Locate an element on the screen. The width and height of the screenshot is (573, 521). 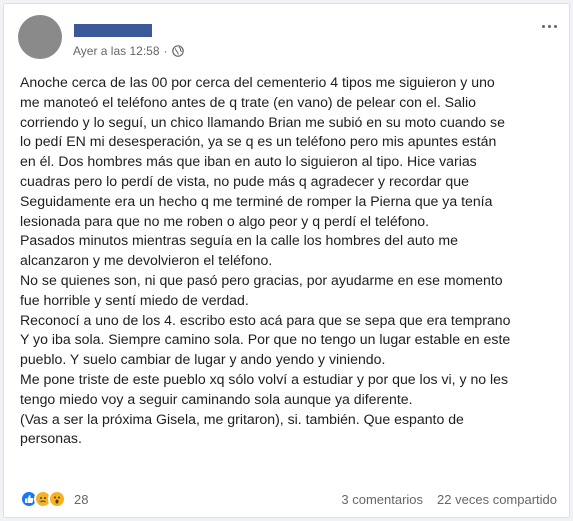
comments-count-link: 3 comentarios is located at coordinates (382, 499).